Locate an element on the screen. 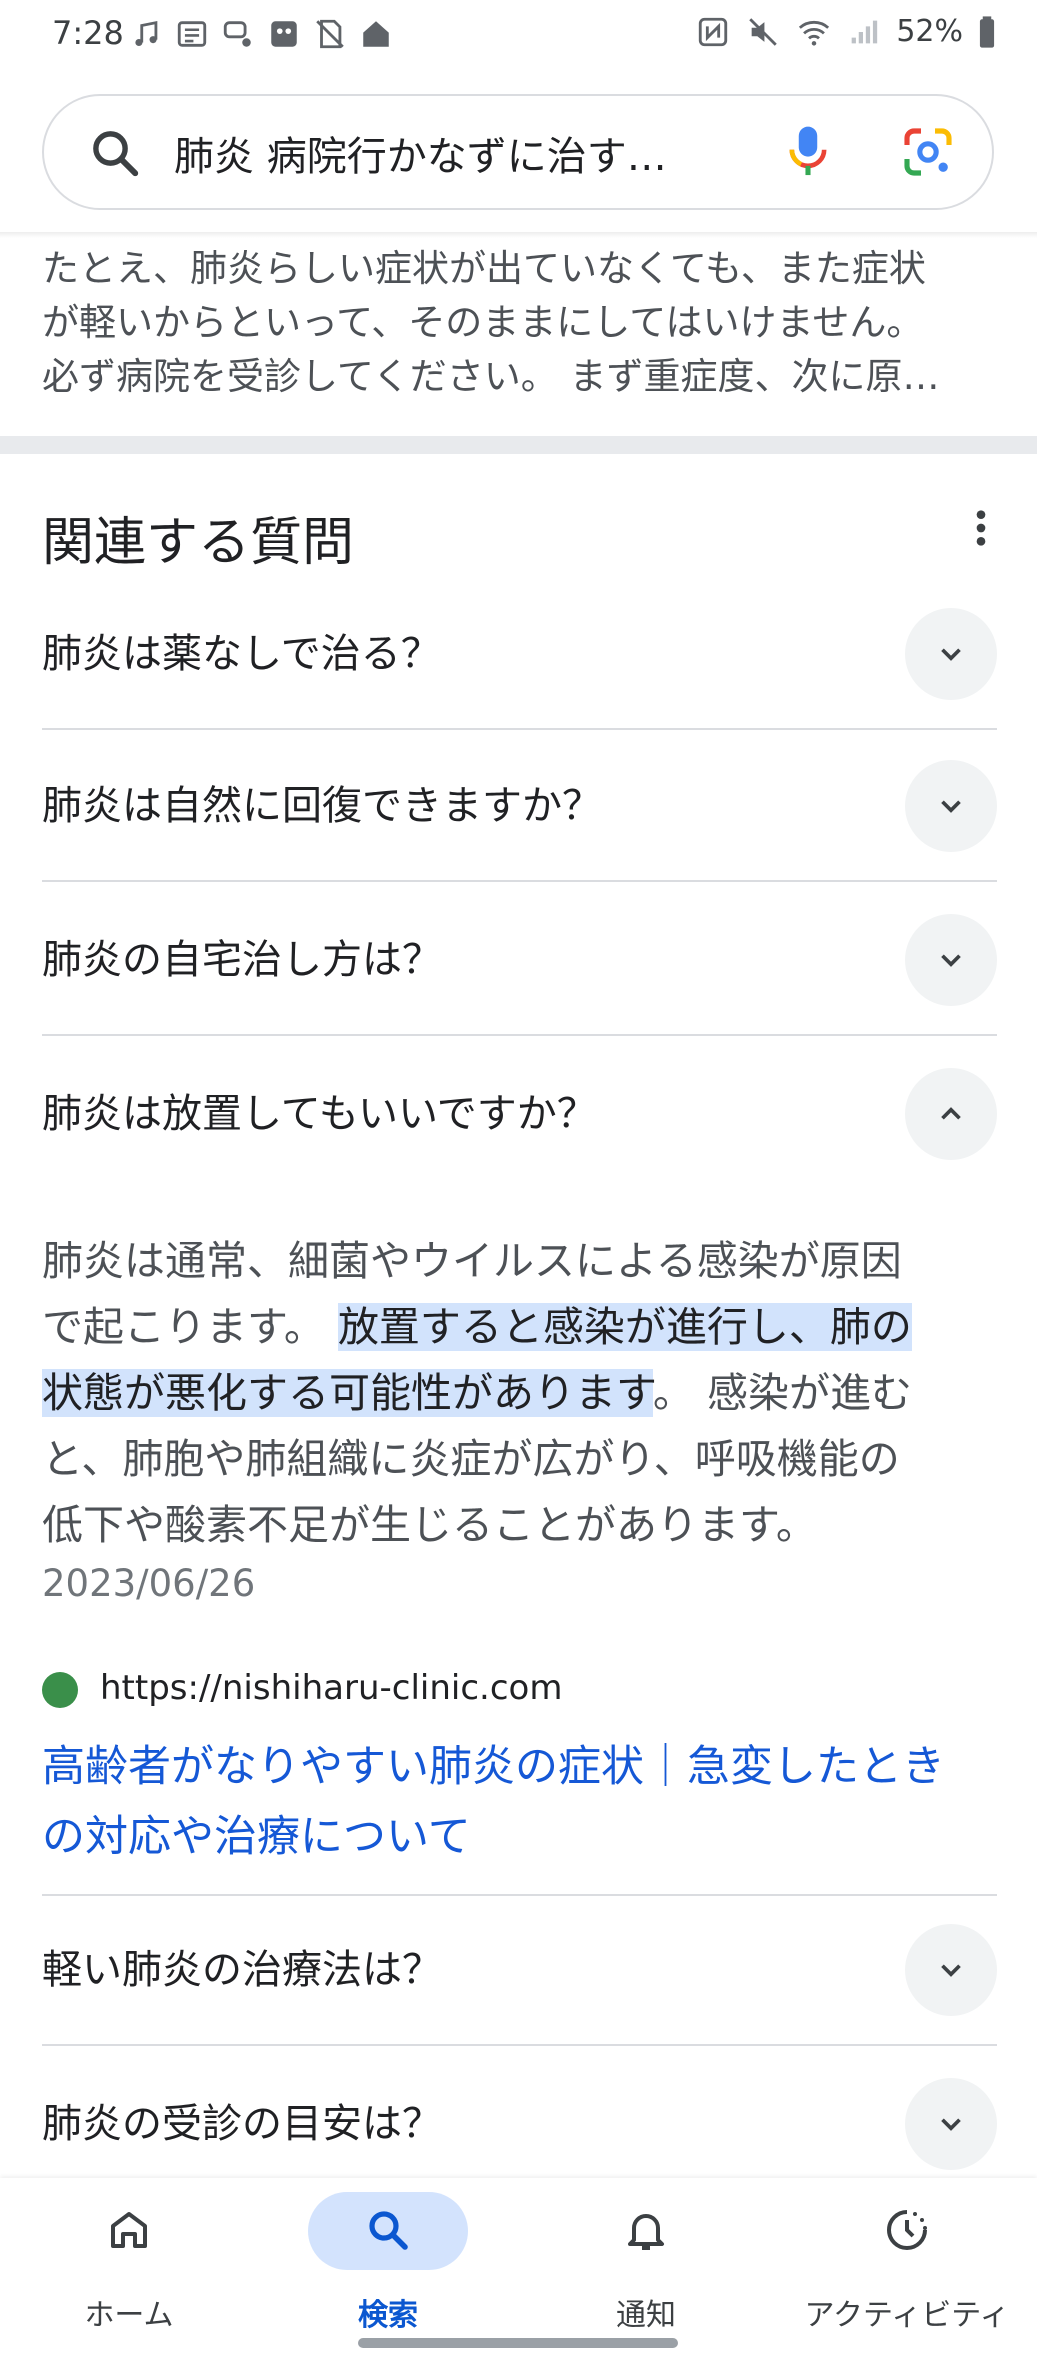 The width and height of the screenshot is (1037, 2364). home-icon is located at coordinates (129, 2230).